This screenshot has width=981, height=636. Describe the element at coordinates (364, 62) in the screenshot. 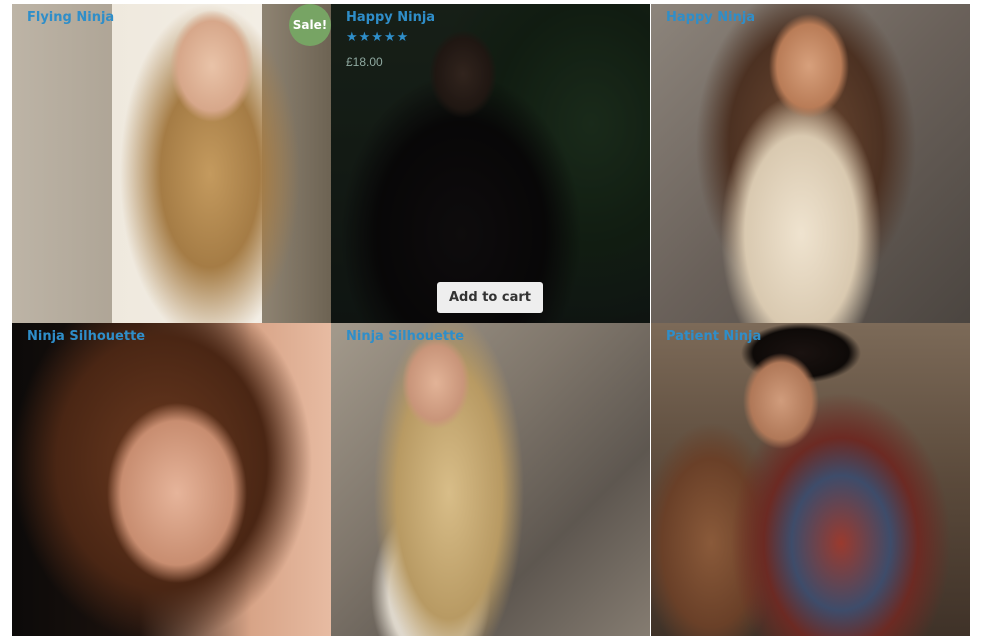

I see `product-price: £18.00` at that location.